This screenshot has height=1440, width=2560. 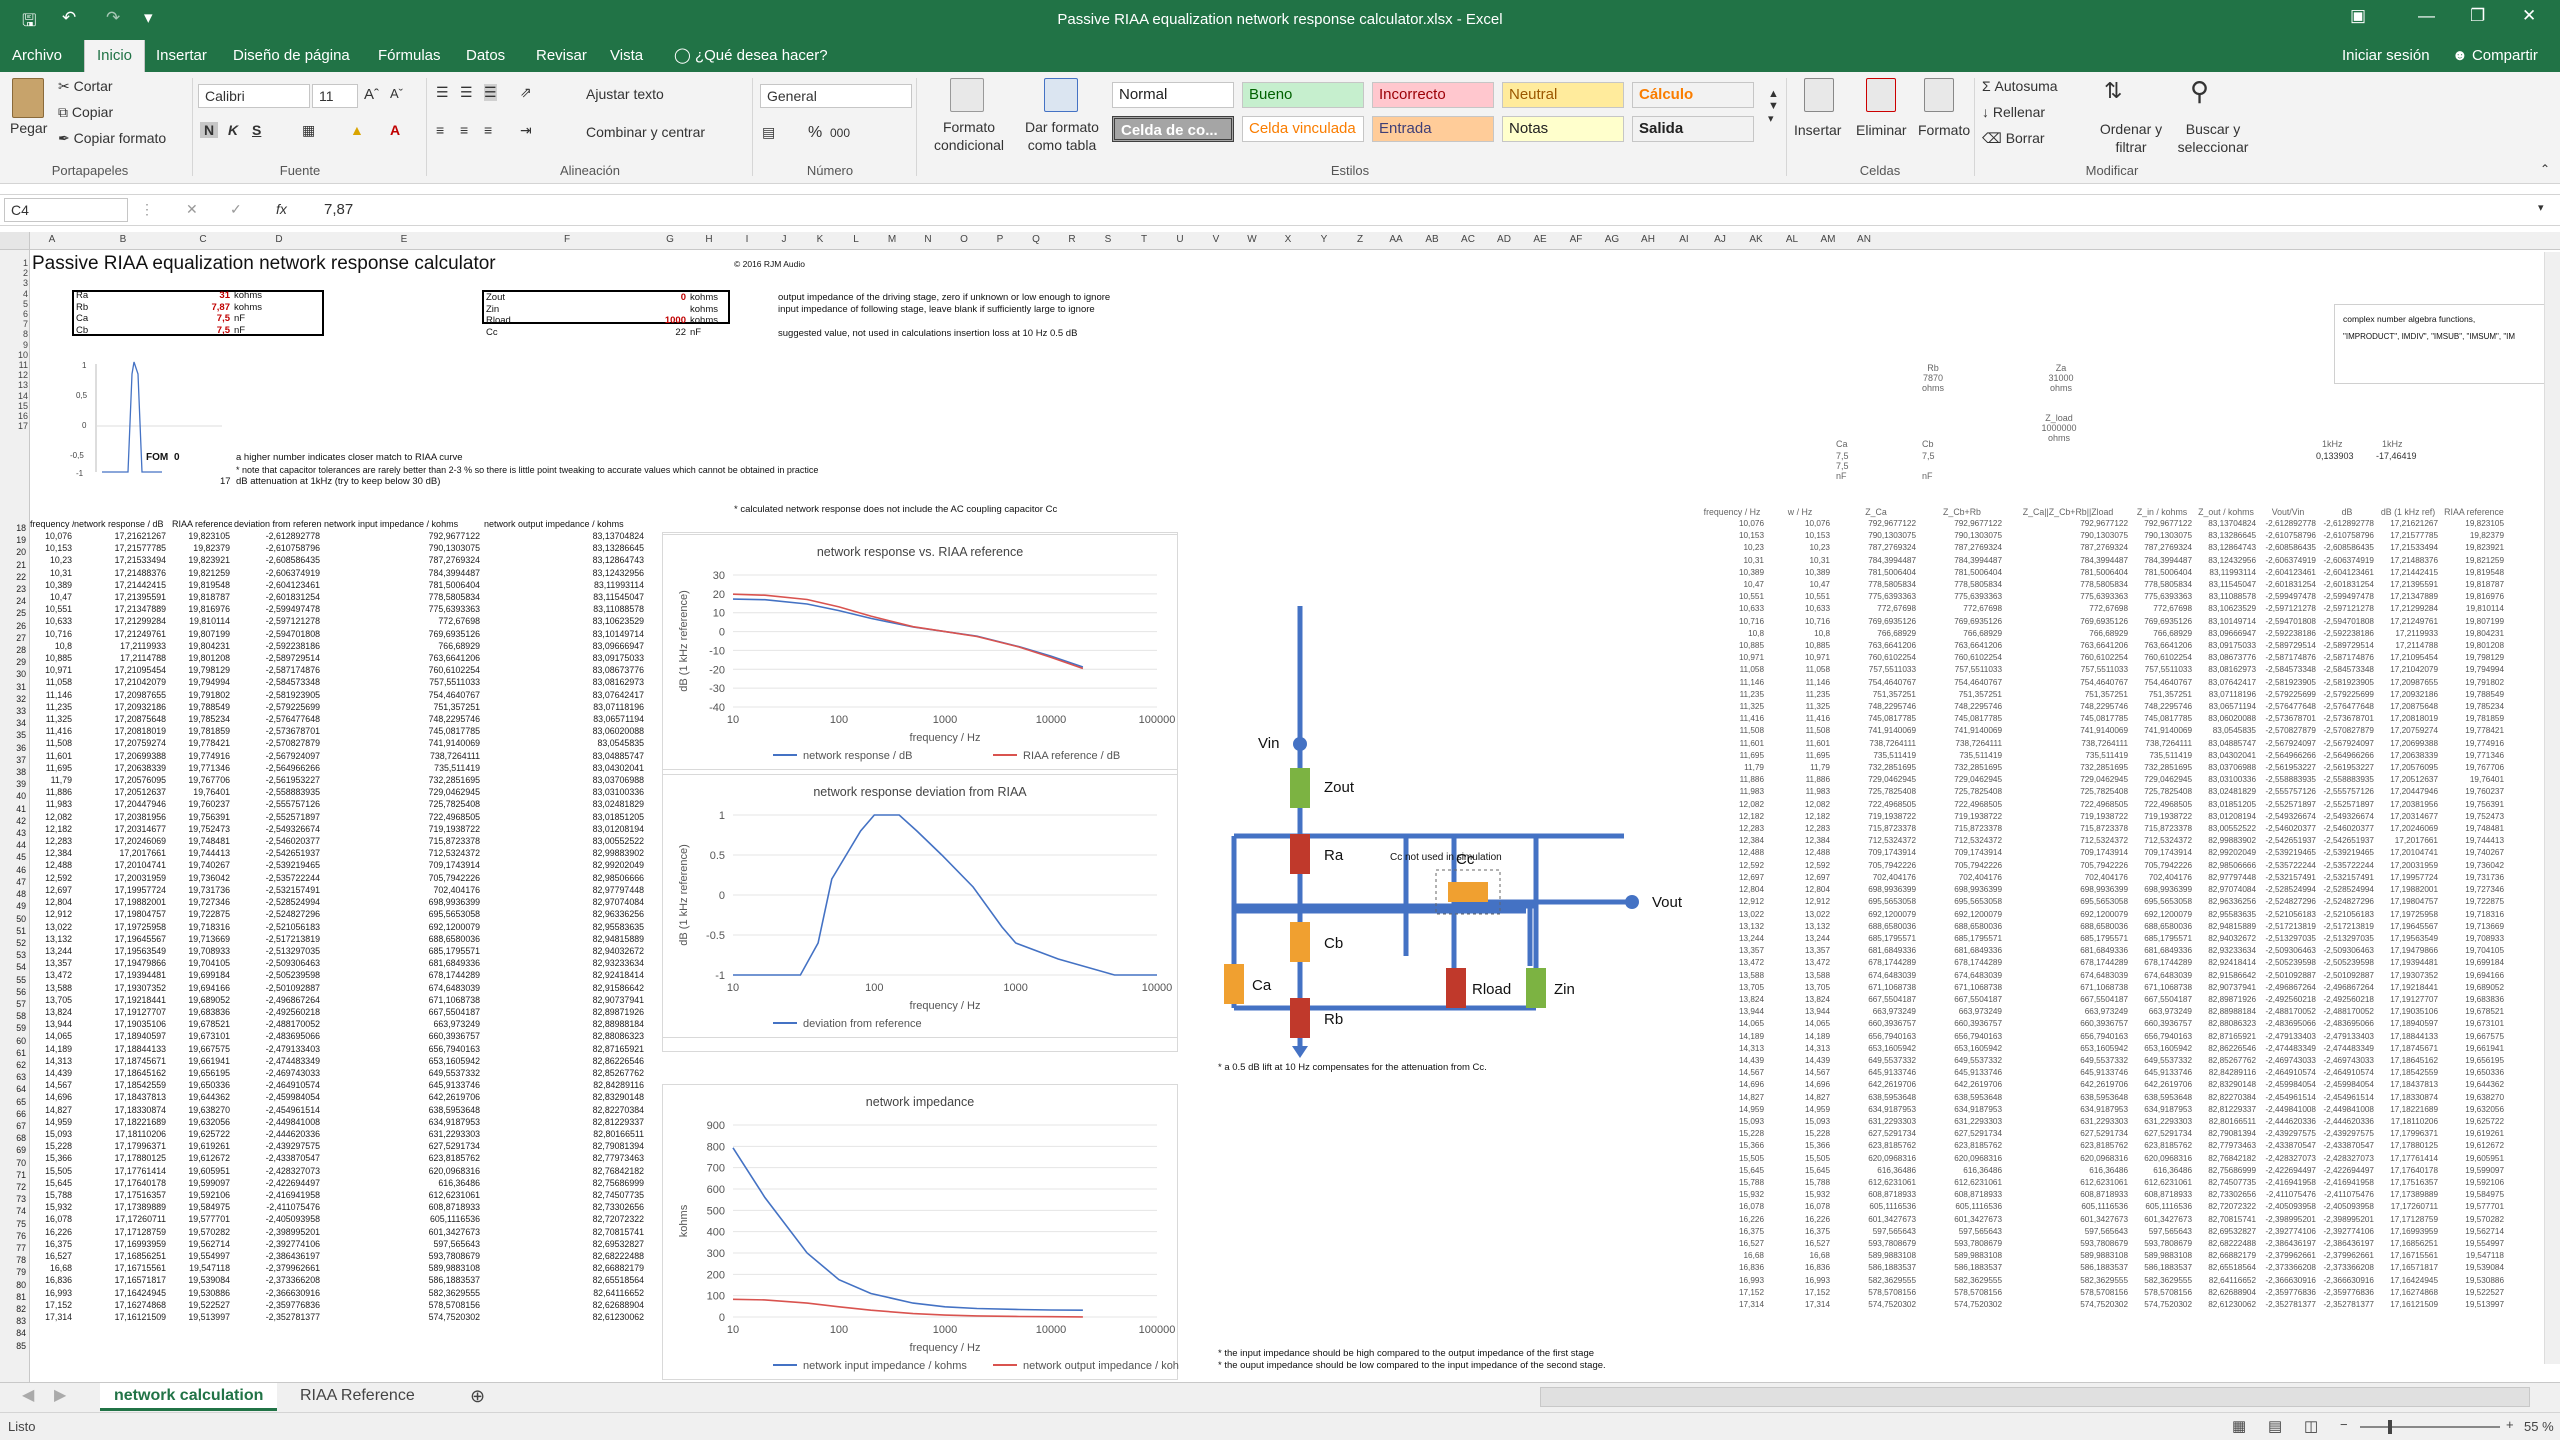 I want to click on style-notas: Notas, so click(x=1563, y=129).